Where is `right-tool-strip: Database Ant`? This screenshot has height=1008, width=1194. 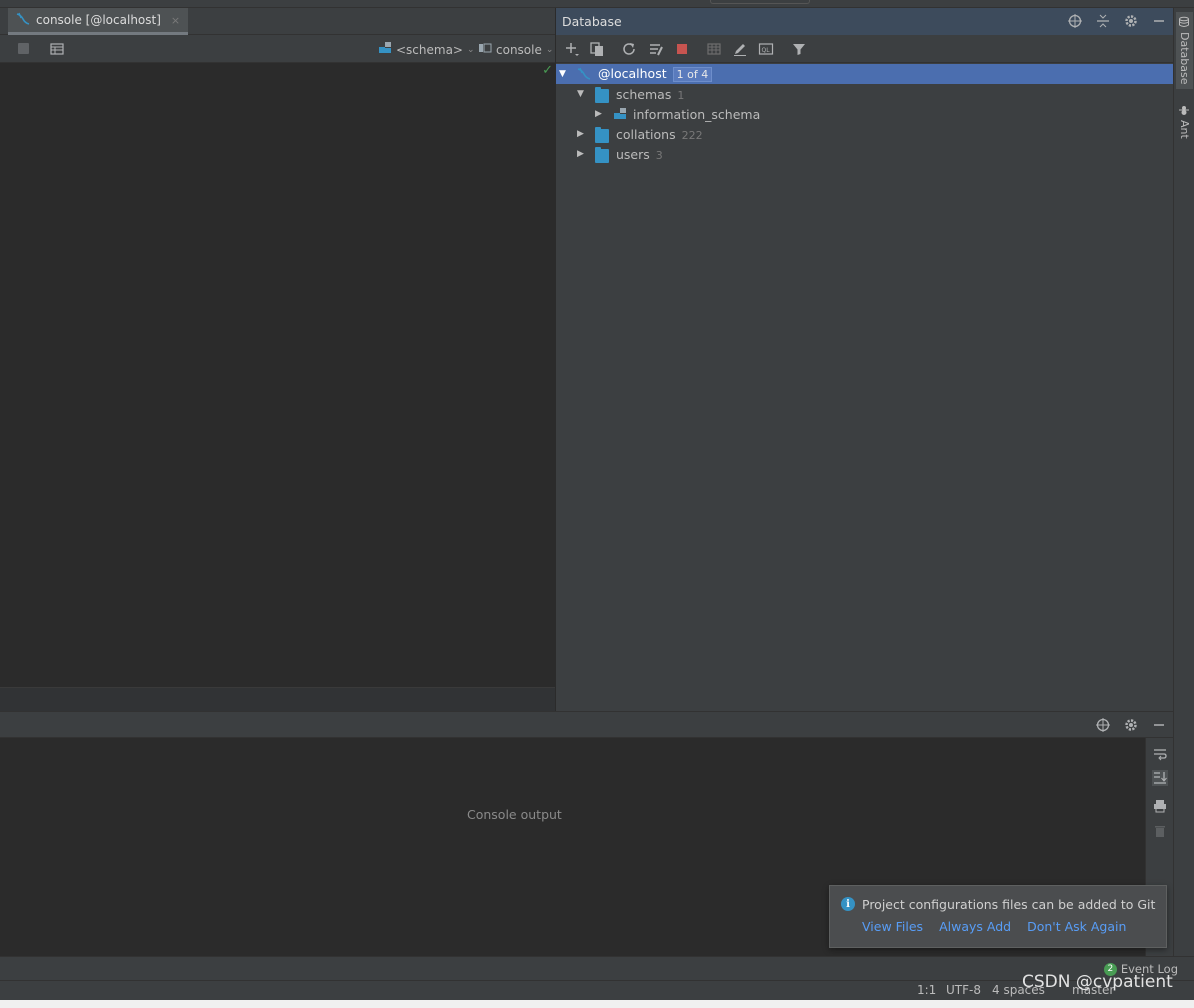 right-tool-strip: Database Ant is located at coordinates (1183, 482).